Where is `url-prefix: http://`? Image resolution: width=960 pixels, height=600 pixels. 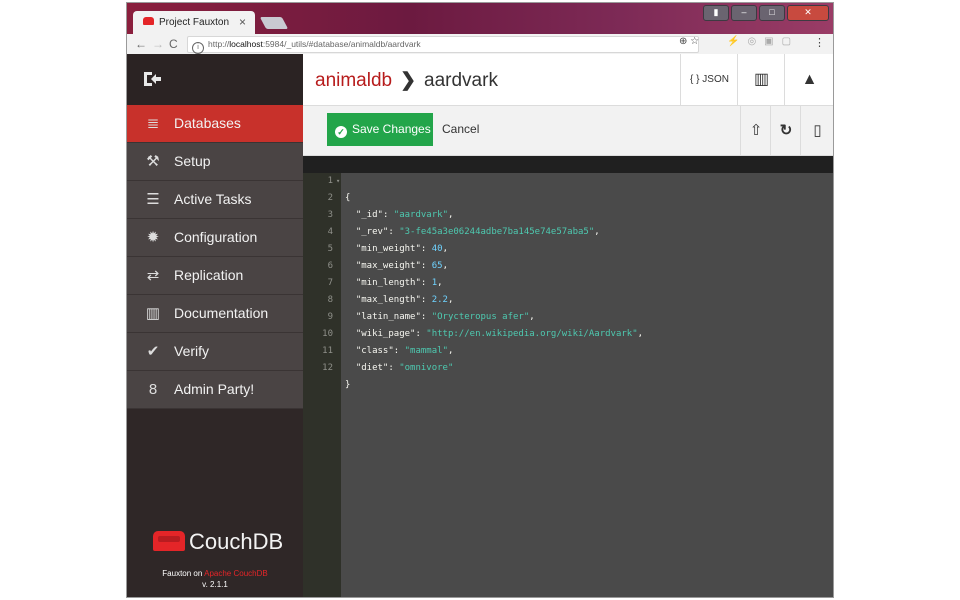 url-prefix: http:// is located at coordinates (219, 44).